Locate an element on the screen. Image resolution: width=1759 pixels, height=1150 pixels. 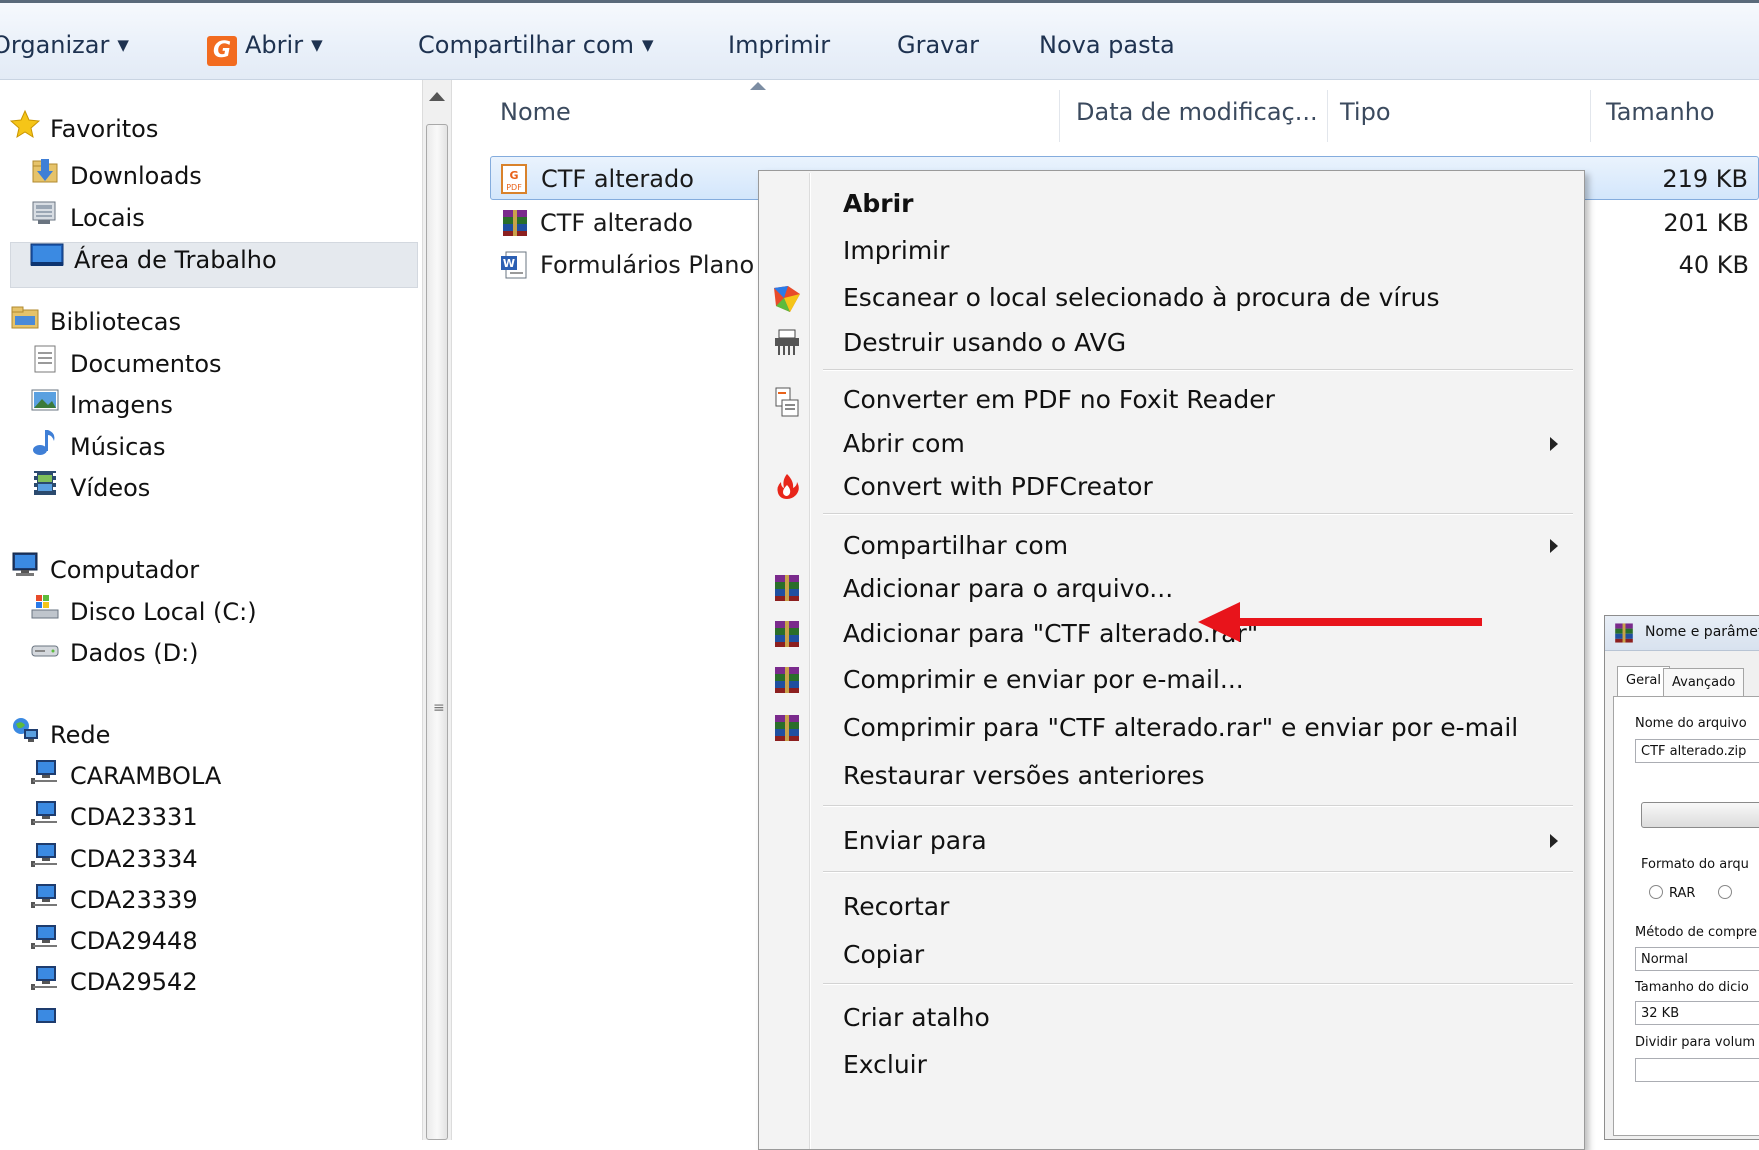
nav-downloads: Downloads is located at coordinates (116, 176).